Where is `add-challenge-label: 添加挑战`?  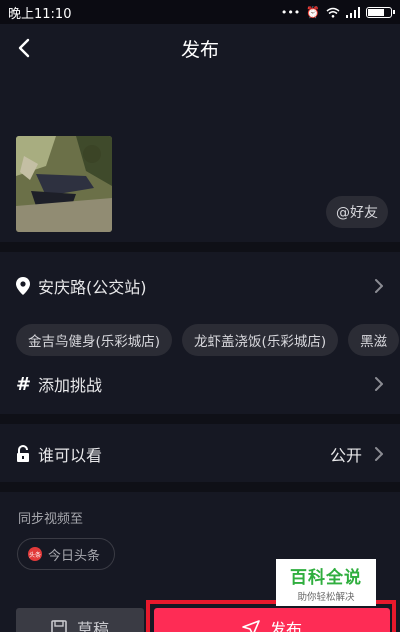
add-challenge-label: 添加挑战 is located at coordinates (70, 385).